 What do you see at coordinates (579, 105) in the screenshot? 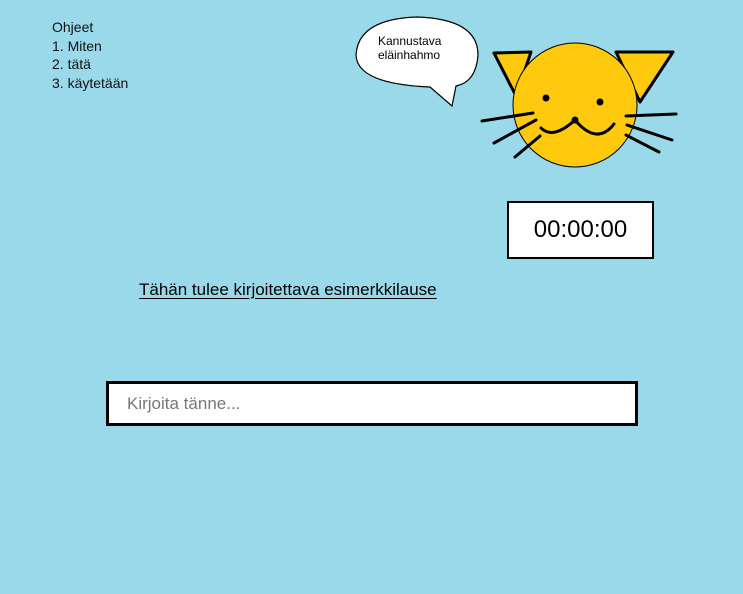
I see `cat-face-icon` at bounding box center [579, 105].